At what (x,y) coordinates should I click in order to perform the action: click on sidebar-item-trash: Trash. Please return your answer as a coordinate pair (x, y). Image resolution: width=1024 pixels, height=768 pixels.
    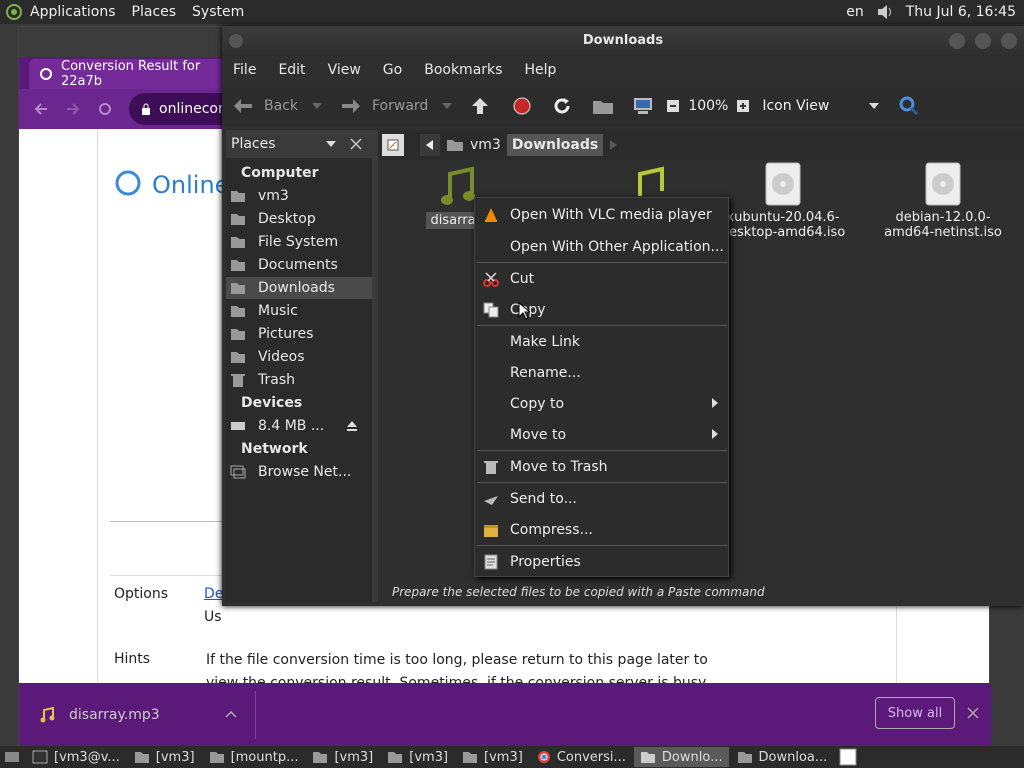
    Looking at the image, I should click on (299, 380).